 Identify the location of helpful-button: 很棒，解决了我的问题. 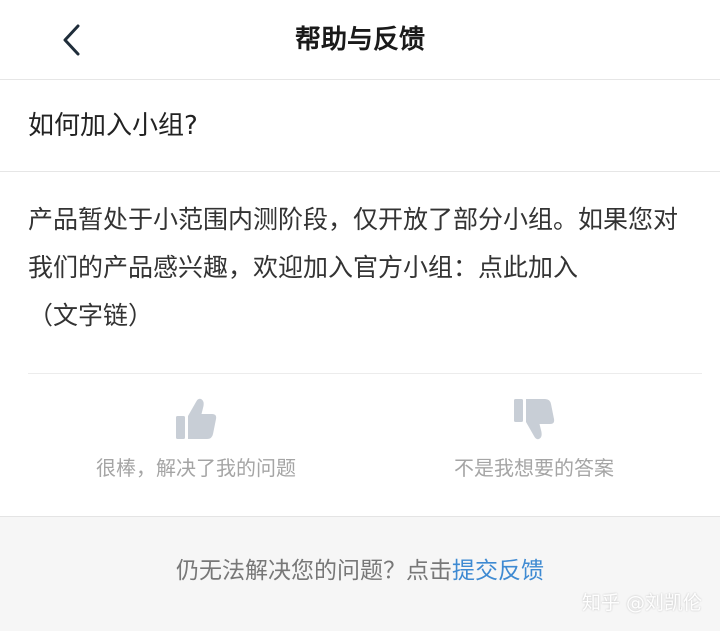
(196, 439).